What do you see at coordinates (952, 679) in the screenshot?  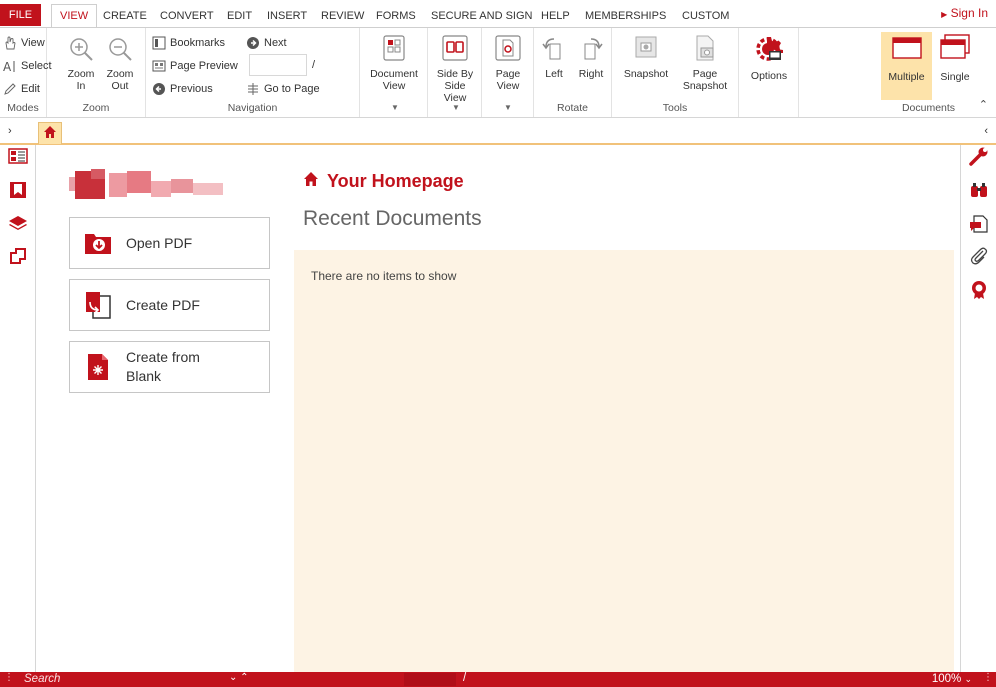 I see `zoom-level-dropdown: 100% ⌄` at bounding box center [952, 679].